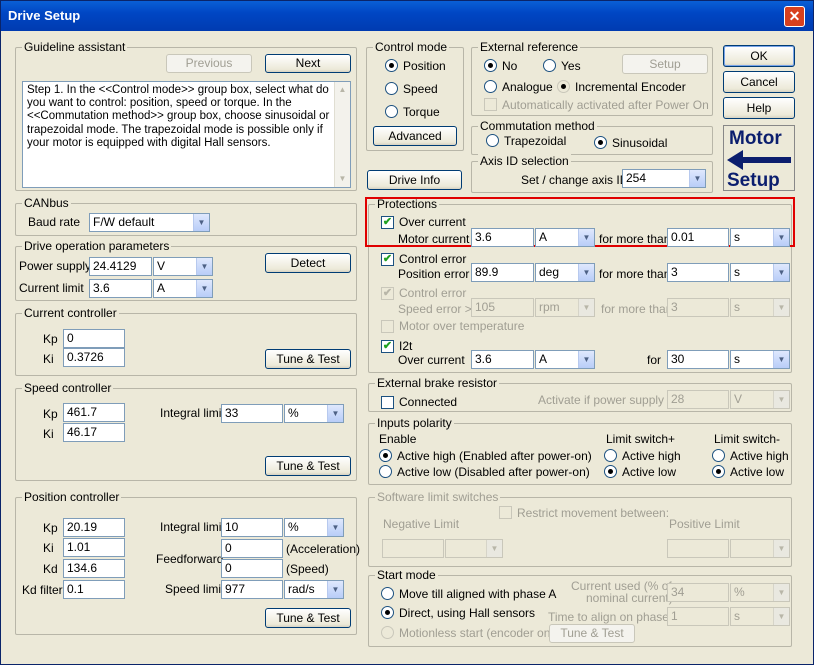 This screenshot has height=665, width=814. Describe the element at coordinates (192, 413) in the screenshot. I see `speed-integral-limit-label: Integral limit` at that location.